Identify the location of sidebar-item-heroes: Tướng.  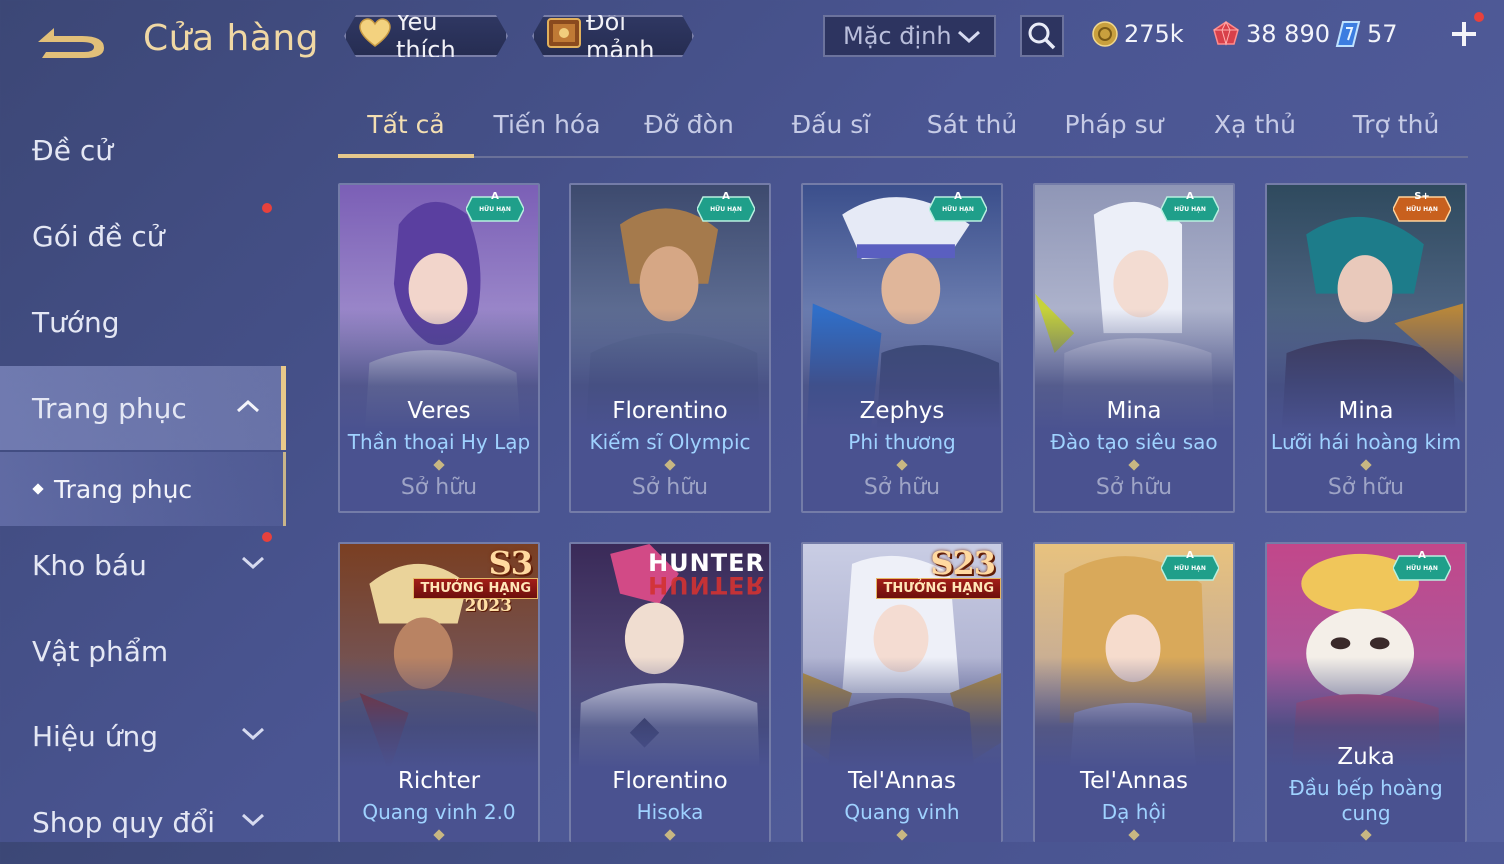
(143, 322).